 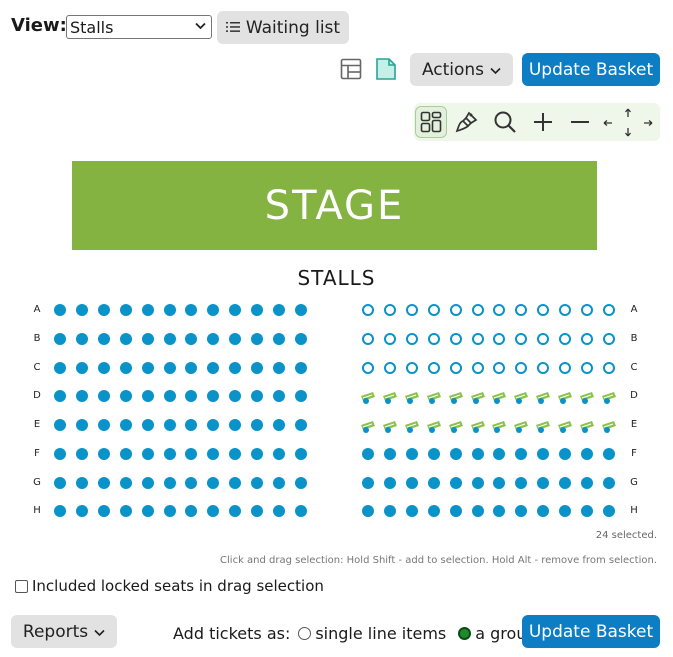 What do you see at coordinates (283, 27) in the screenshot?
I see `waiting-list-button: Waiting list` at bounding box center [283, 27].